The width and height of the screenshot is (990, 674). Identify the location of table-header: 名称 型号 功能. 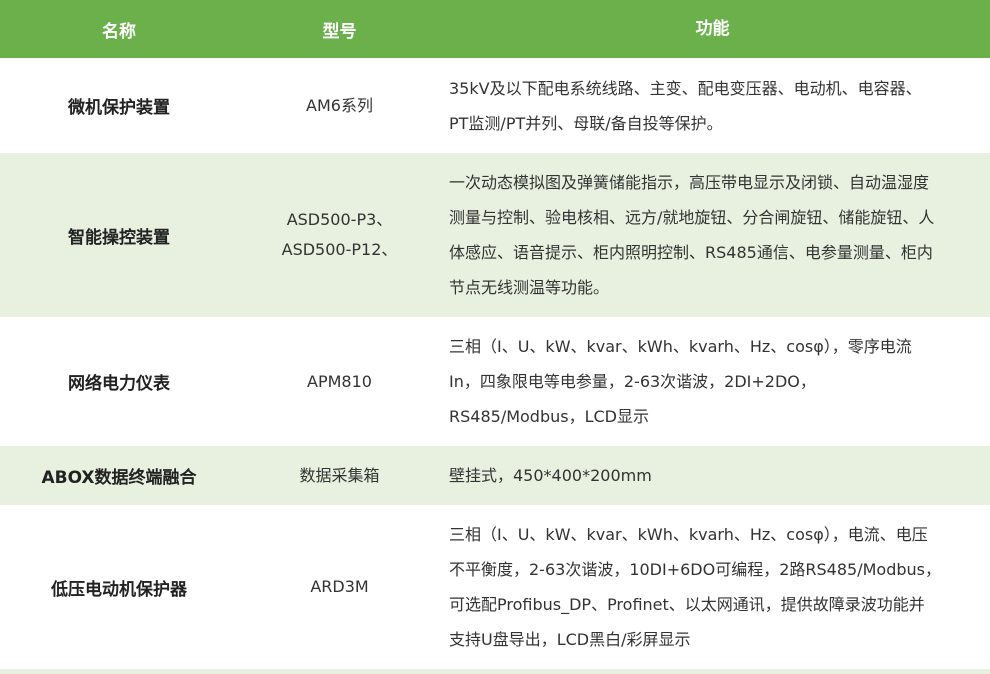
(495, 29).